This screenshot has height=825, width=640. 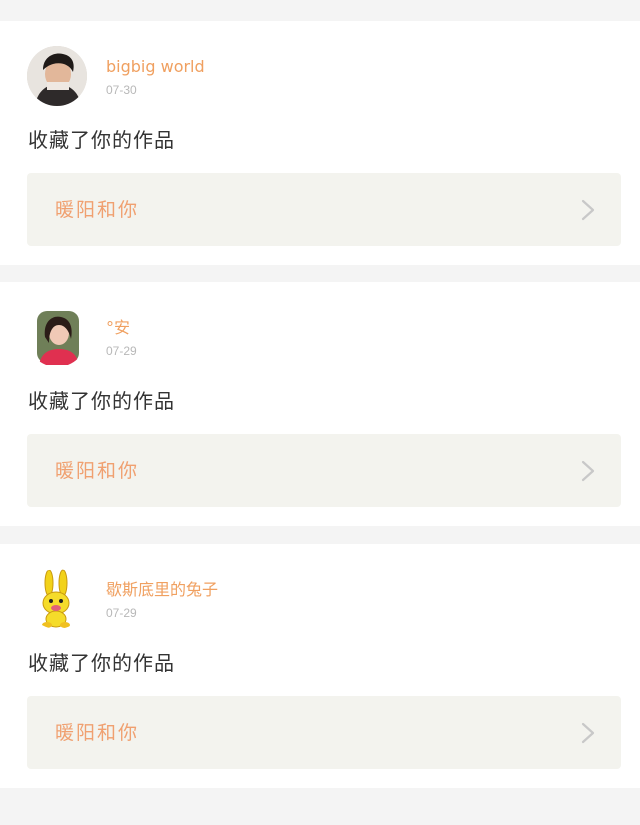 What do you see at coordinates (118, 328) in the screenshot?
I see `username: °安` at bounding box center [118, 328].